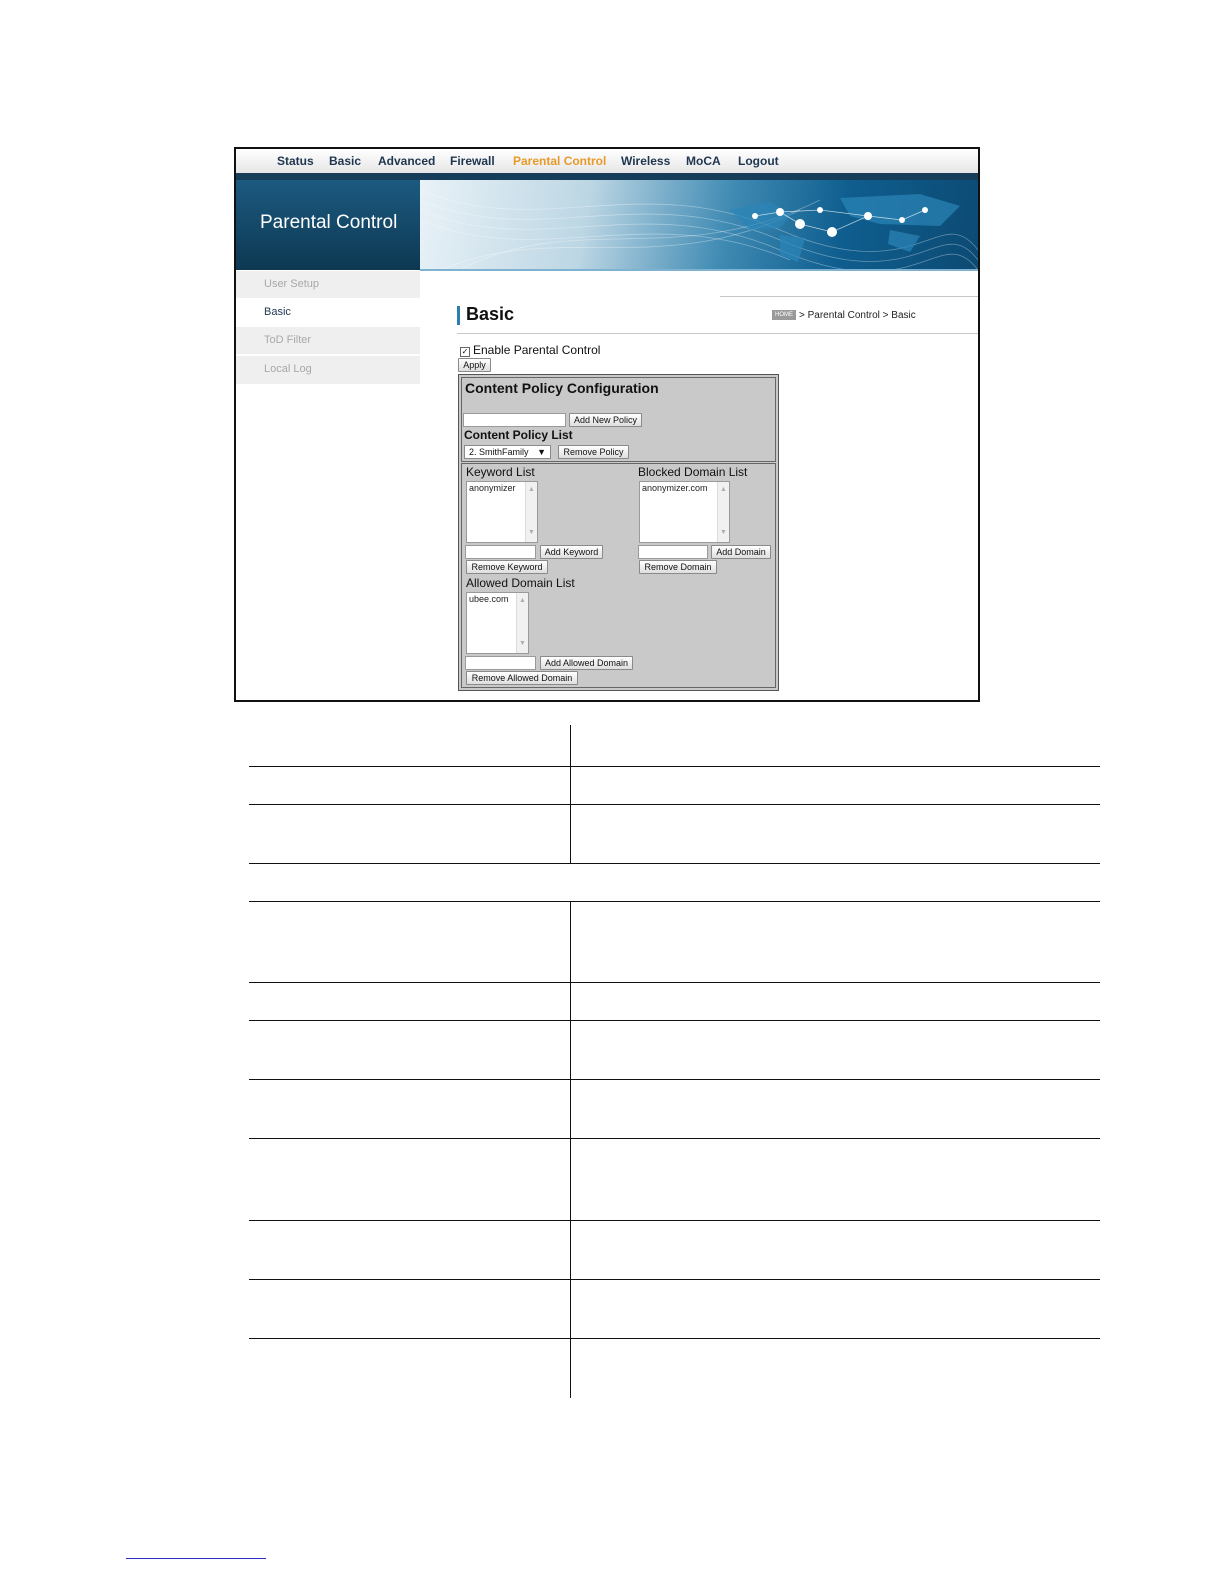 This screenshot has height=1584, width=1224. I want to click on keyword-list-scrollbar: ▲ ▼, so click(531, 512).